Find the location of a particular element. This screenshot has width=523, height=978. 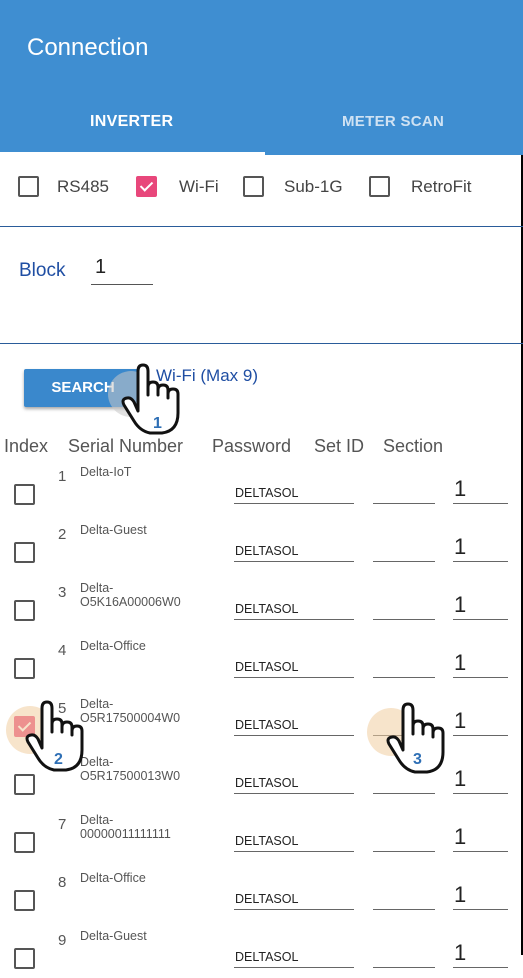

row-index: 1 is located at coordinates (62, 476).